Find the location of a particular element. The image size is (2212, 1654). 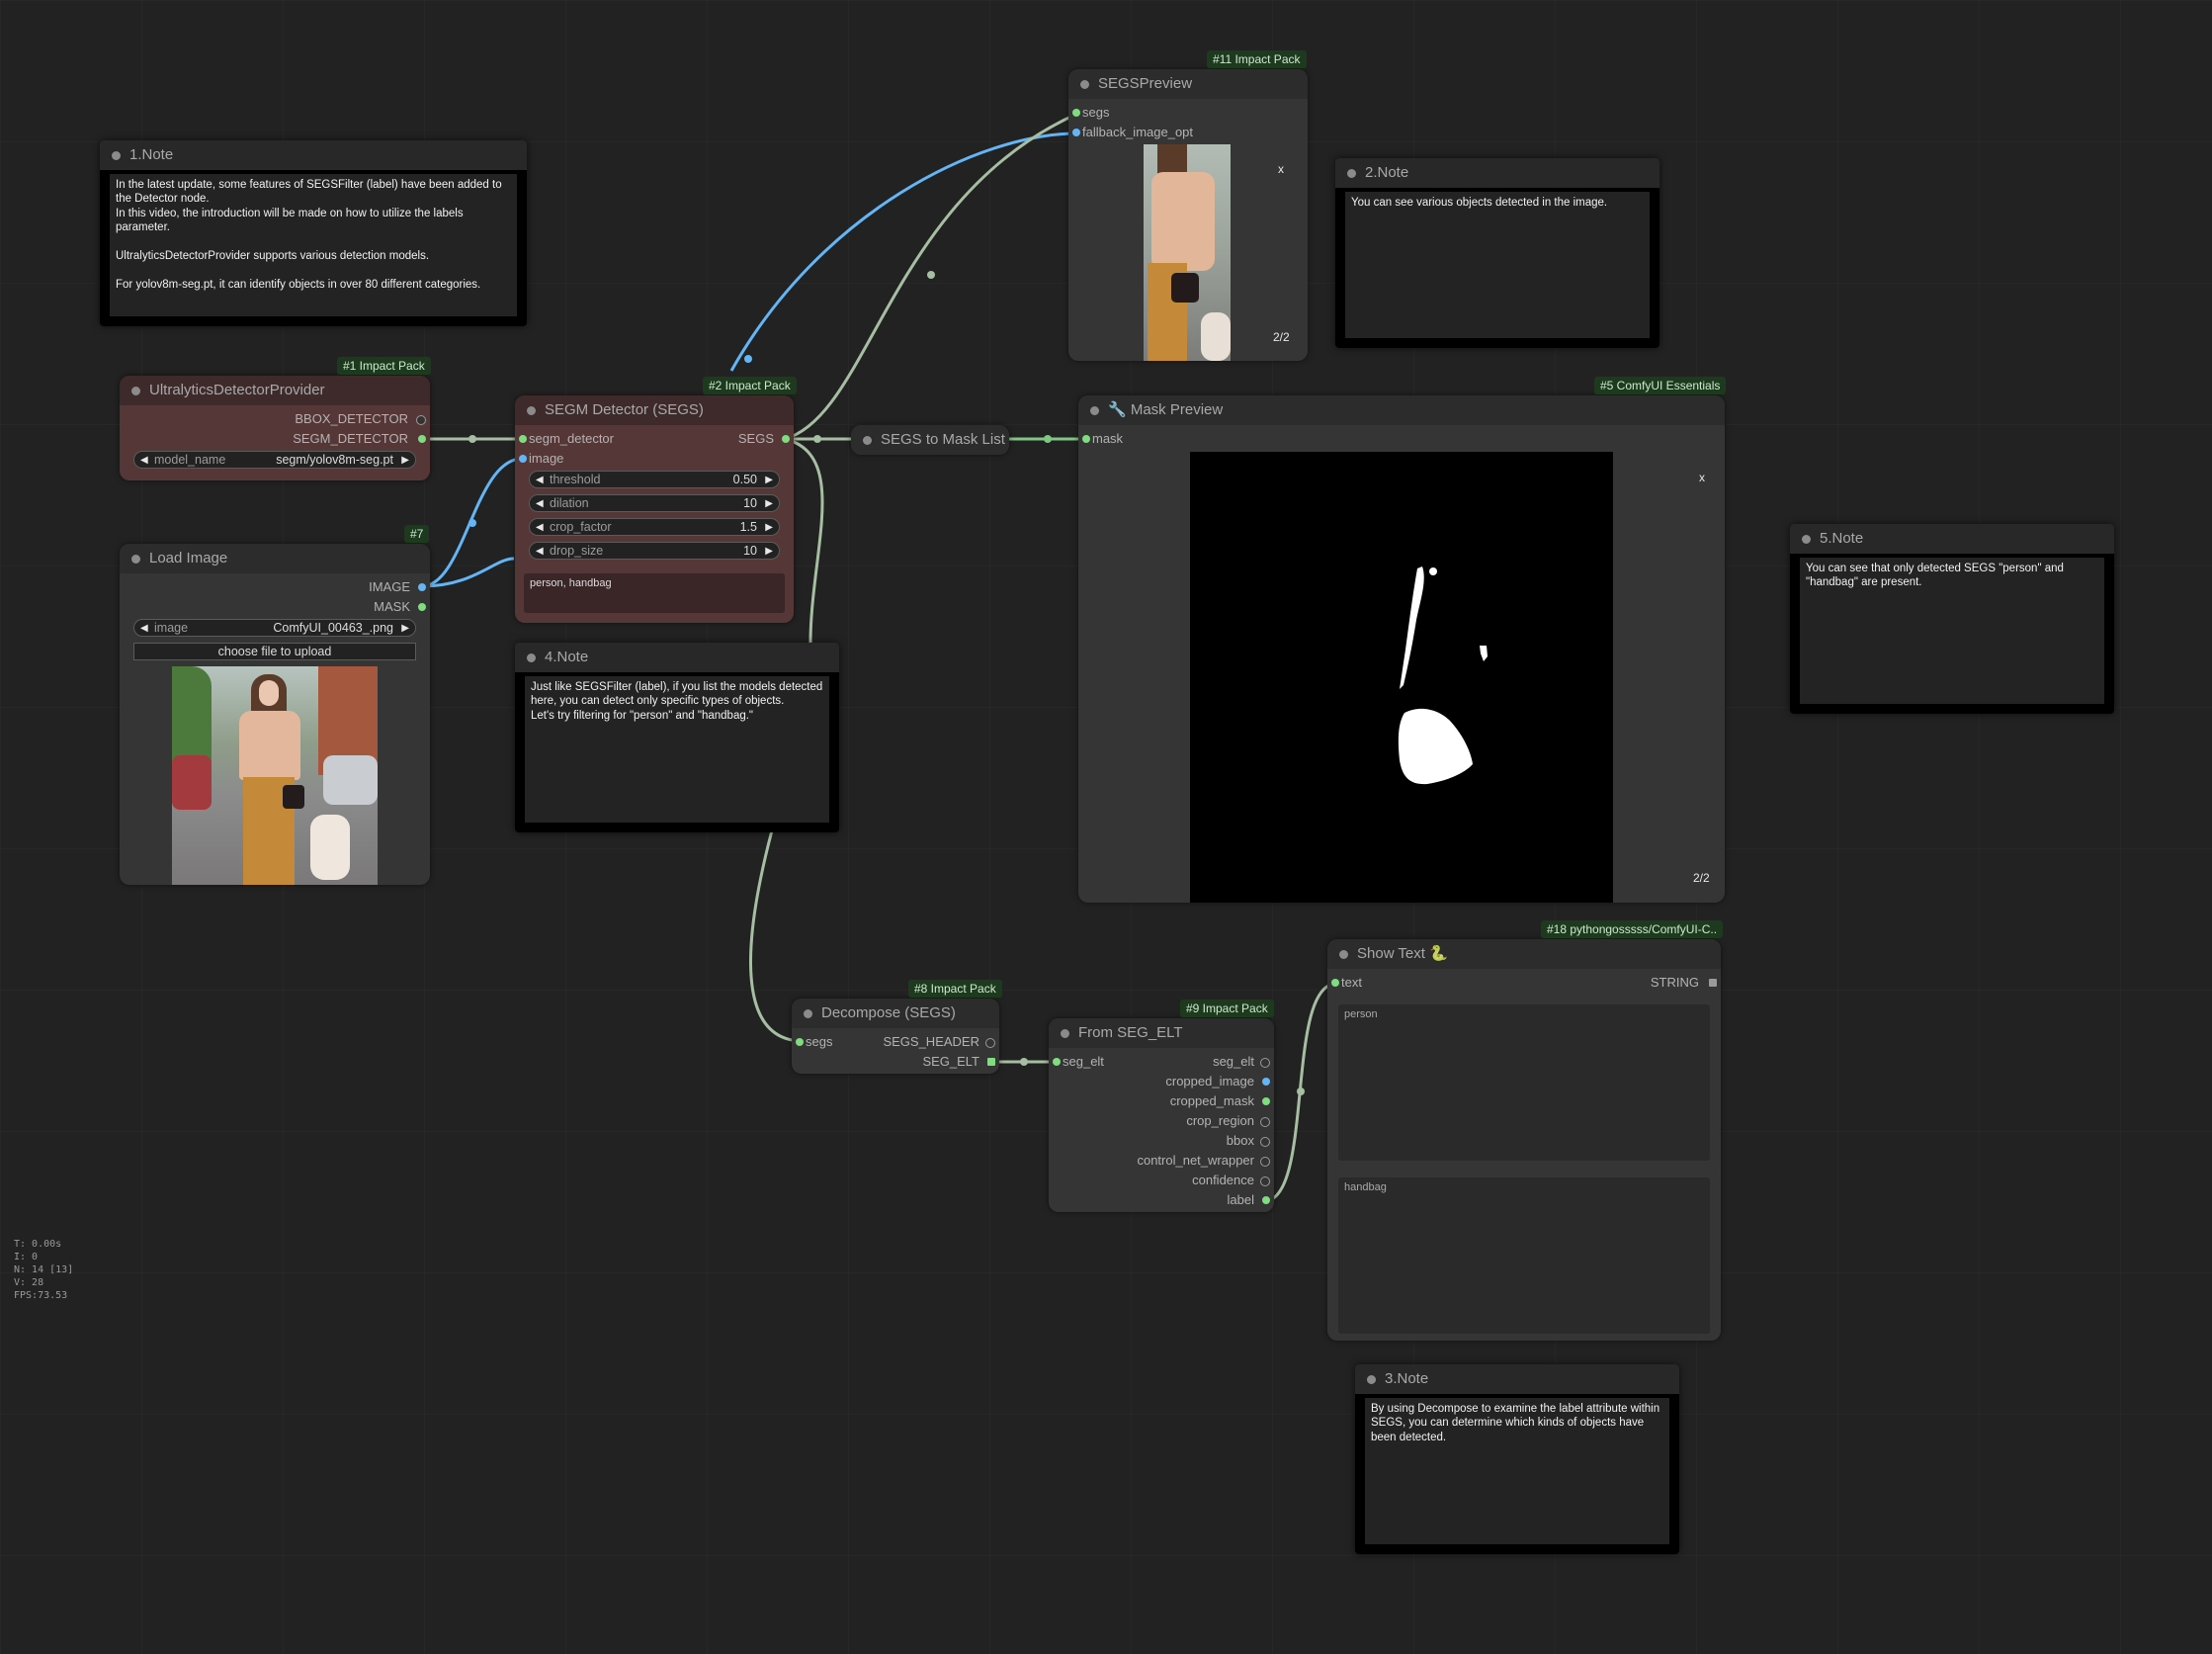

input-fallback-image-opt: fallback_image_opt is located at coordinates (1130, 132).